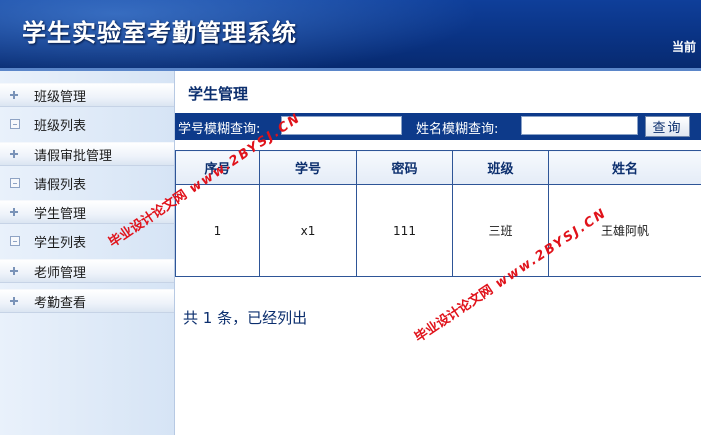 This screenshot has height=435, width=701. Describe the element at coordinates (219, 129) in the screenshot. I see `student-id-search-label: 学号模糊查询:` at that location.